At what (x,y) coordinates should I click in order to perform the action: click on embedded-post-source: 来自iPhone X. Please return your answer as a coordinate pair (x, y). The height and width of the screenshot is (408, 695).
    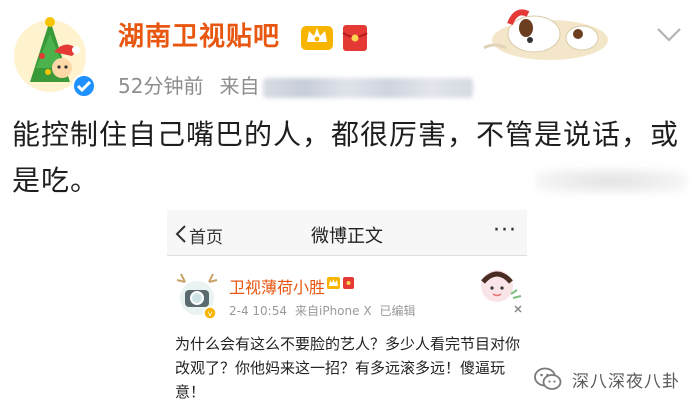
    Looking at the image, I should click on (333, 311).